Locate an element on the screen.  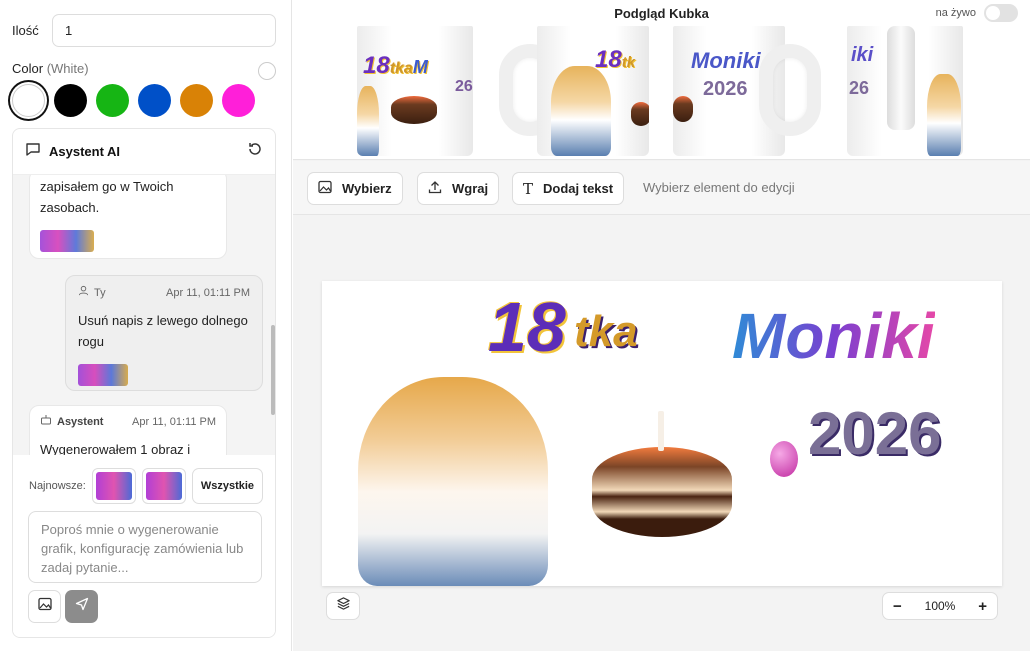
zoom-out-button: − is located at coordinates (897, 606).